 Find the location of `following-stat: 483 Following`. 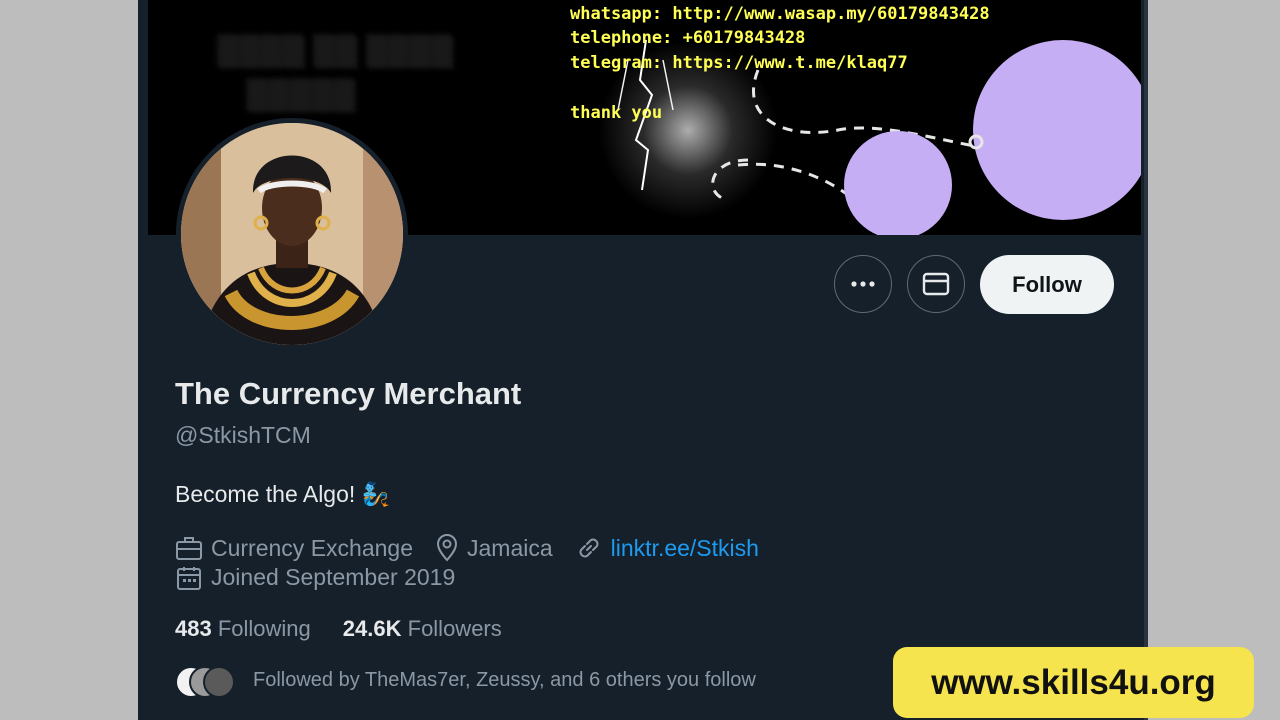

following-stat: 483 Following is located at coordinates (243, 629).